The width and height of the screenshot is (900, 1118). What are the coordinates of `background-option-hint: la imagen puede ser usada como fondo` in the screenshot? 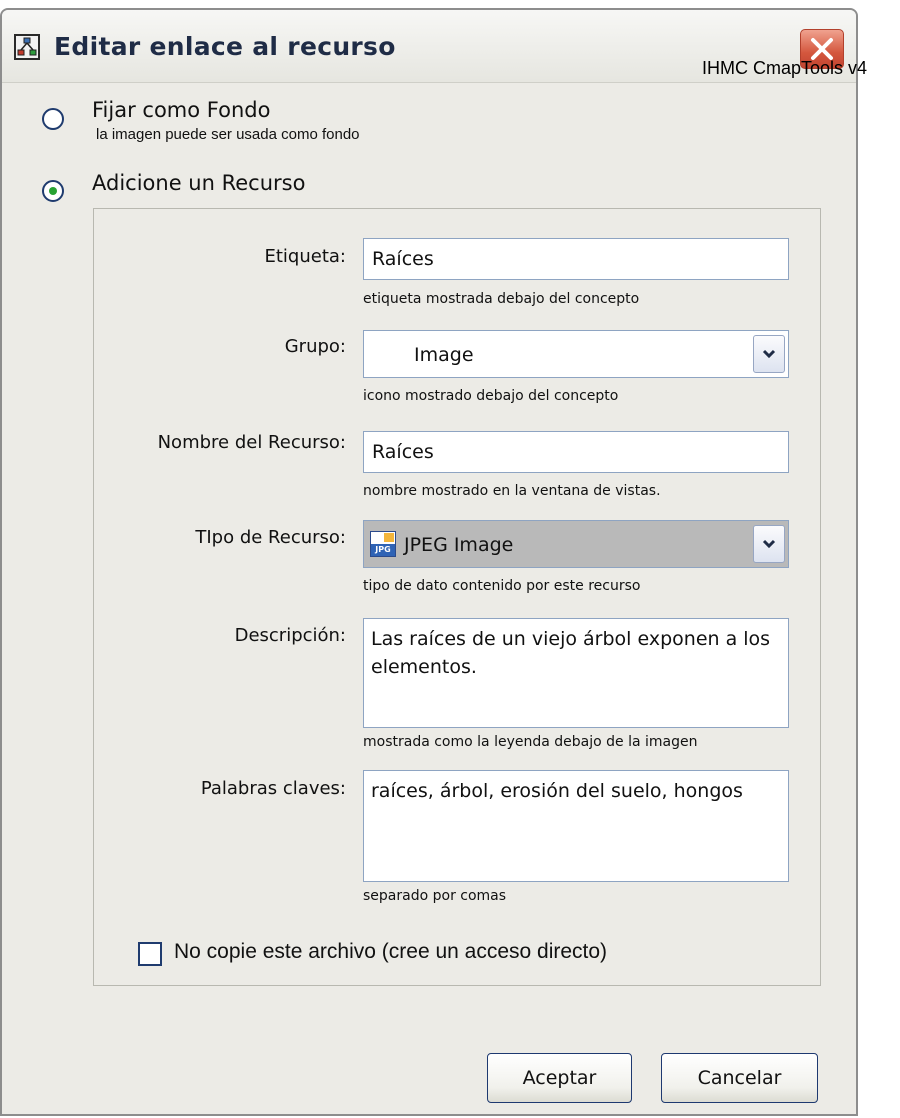 It's located at (228, 134).